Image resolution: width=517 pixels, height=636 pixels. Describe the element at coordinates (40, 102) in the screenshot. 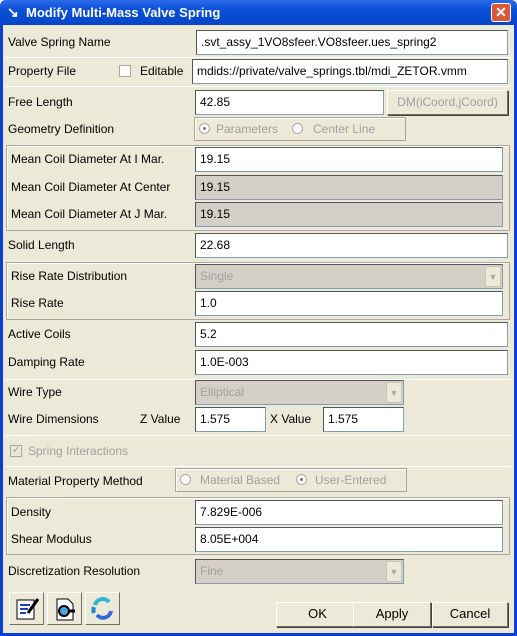

I see `free-length-label: Free Length` at that location.